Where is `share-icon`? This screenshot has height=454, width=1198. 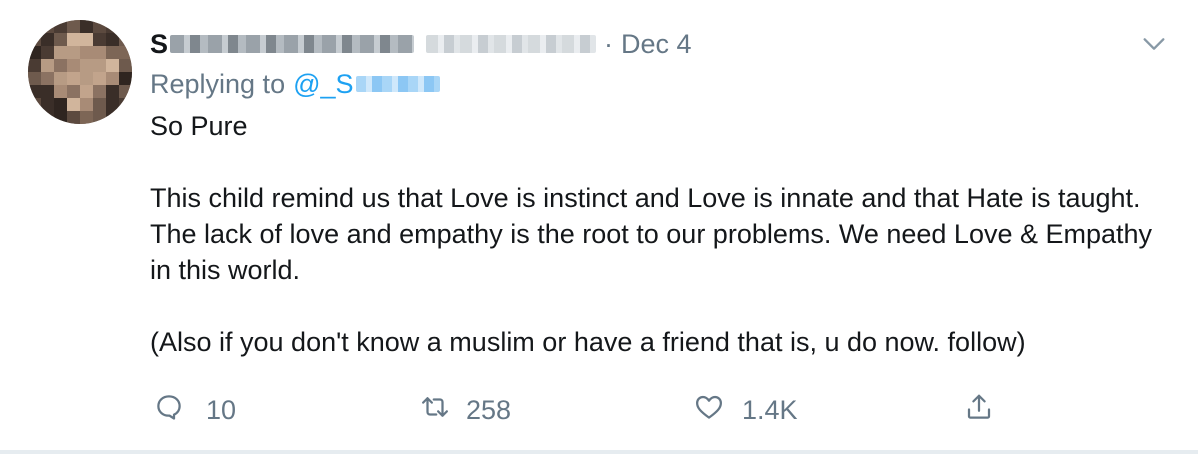
share-icon is located at coordinates (979, 410).